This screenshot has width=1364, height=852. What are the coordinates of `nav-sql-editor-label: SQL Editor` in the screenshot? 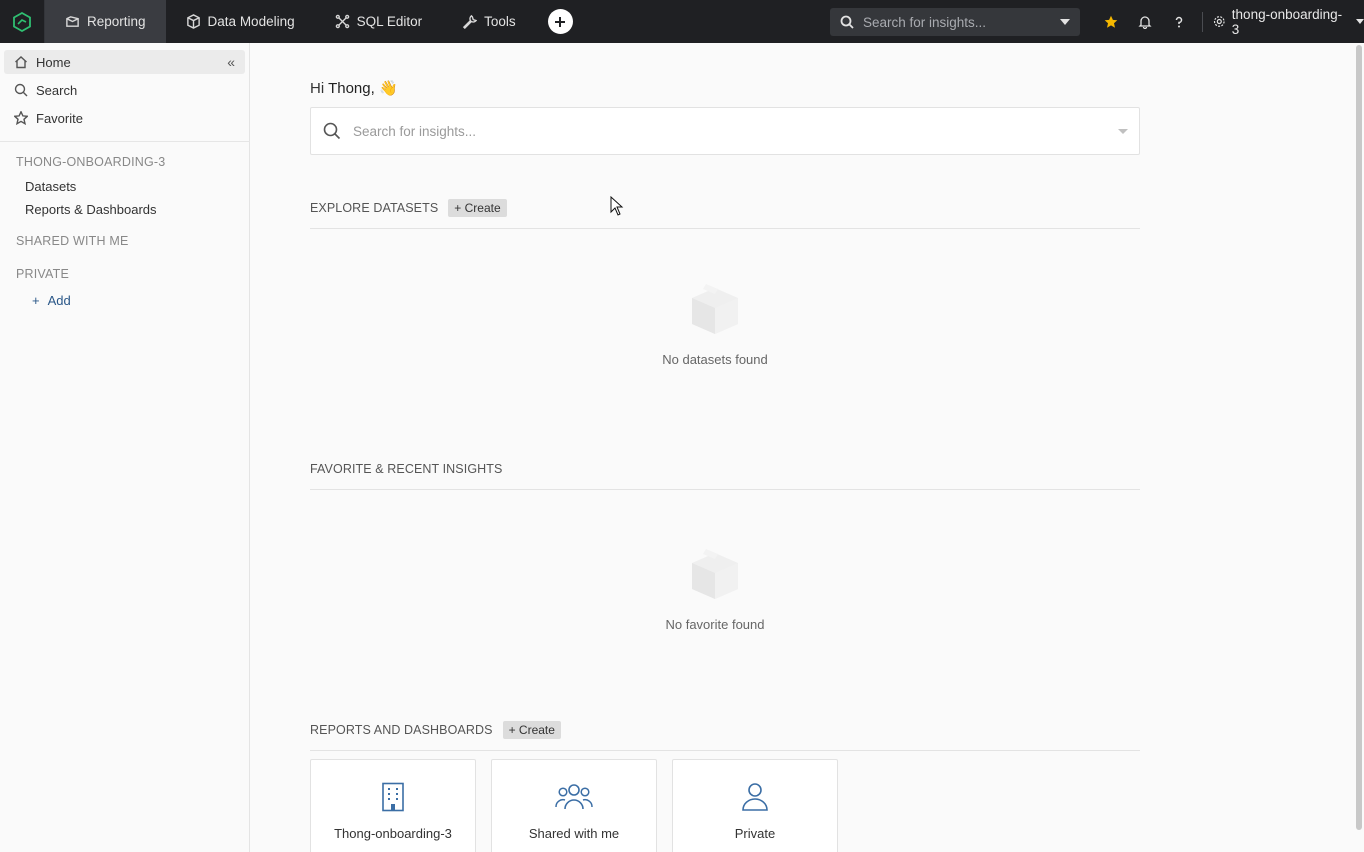 It's located at (389, 21).